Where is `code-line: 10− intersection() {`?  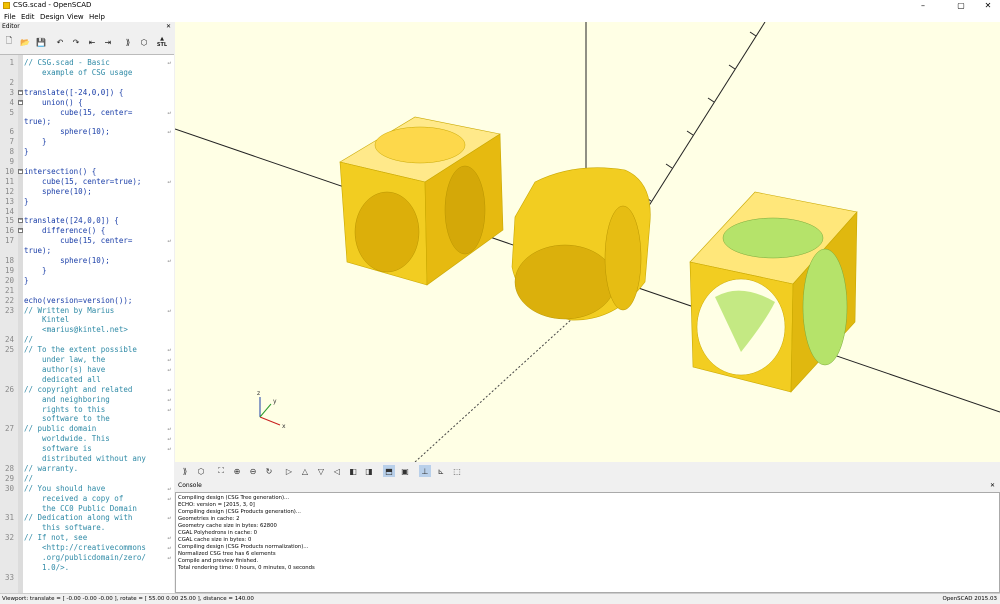
code-line: 10− intersection() { is located at coordinates (87, 172).